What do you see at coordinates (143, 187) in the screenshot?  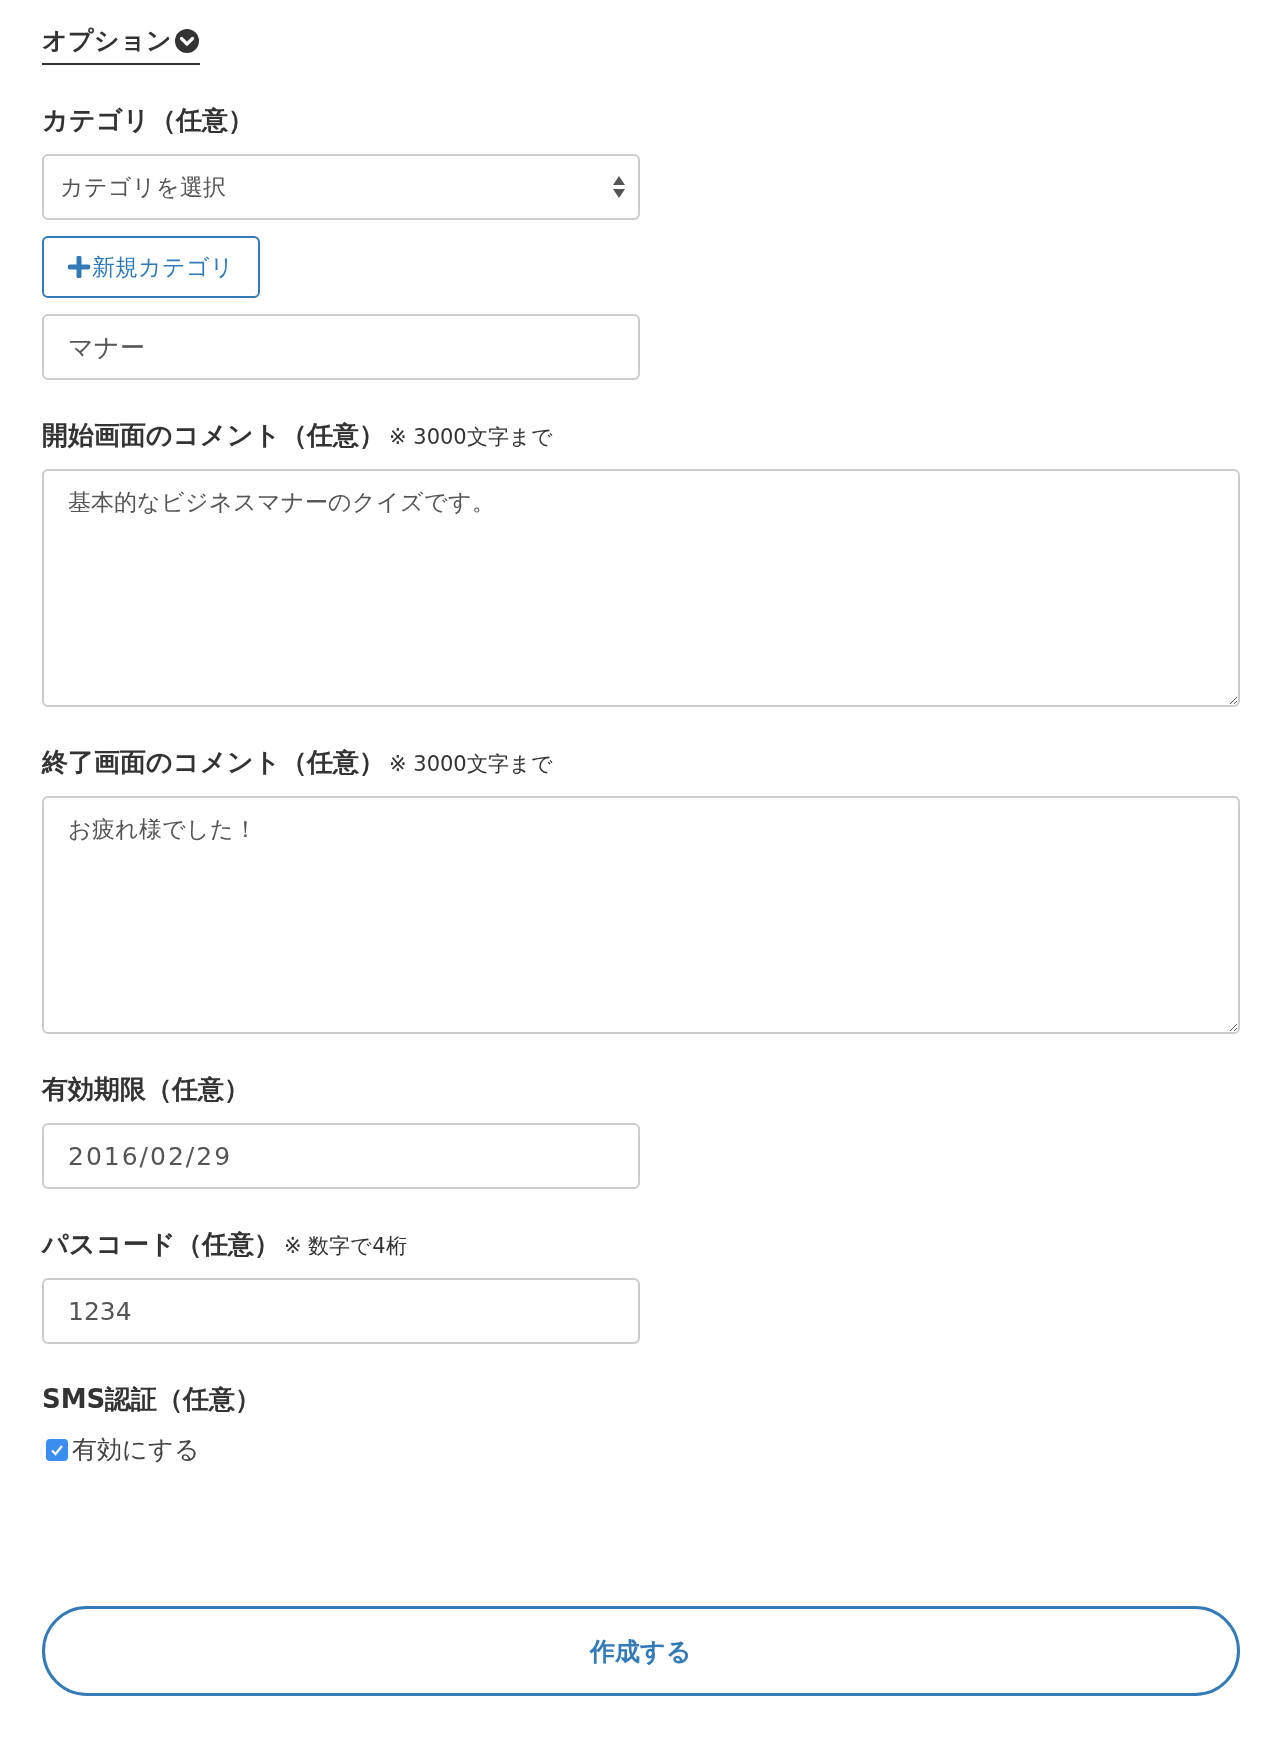 I see `select-value: カテゴリを選択` at bounding box center [143, 187].